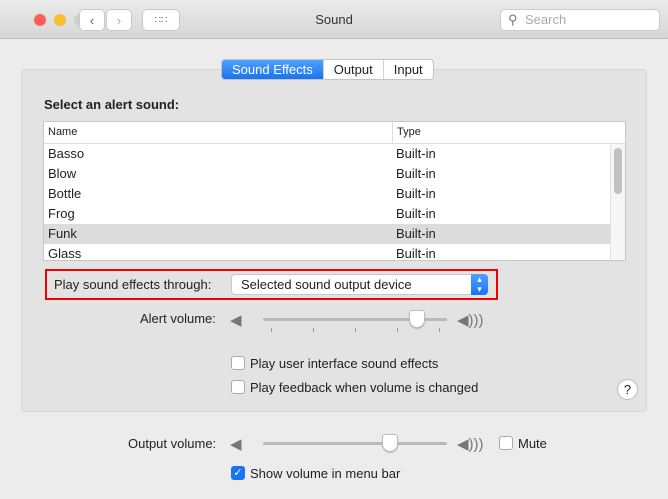 This screenshot has width=668, height=499. Describe the element at coordinates (508, 132) in the screenshot. I see `column-header-type: Type` at that location.